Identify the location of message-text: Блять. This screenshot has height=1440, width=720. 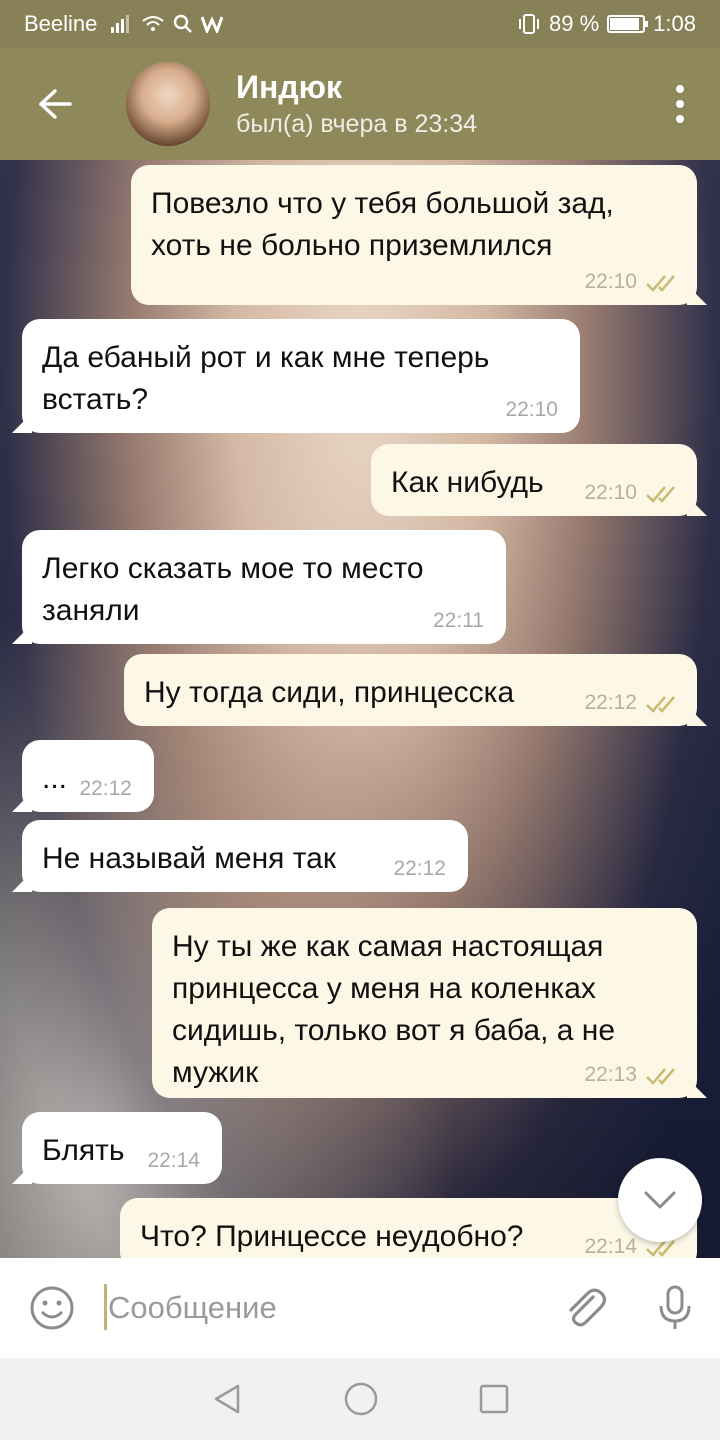
(83, 1150).